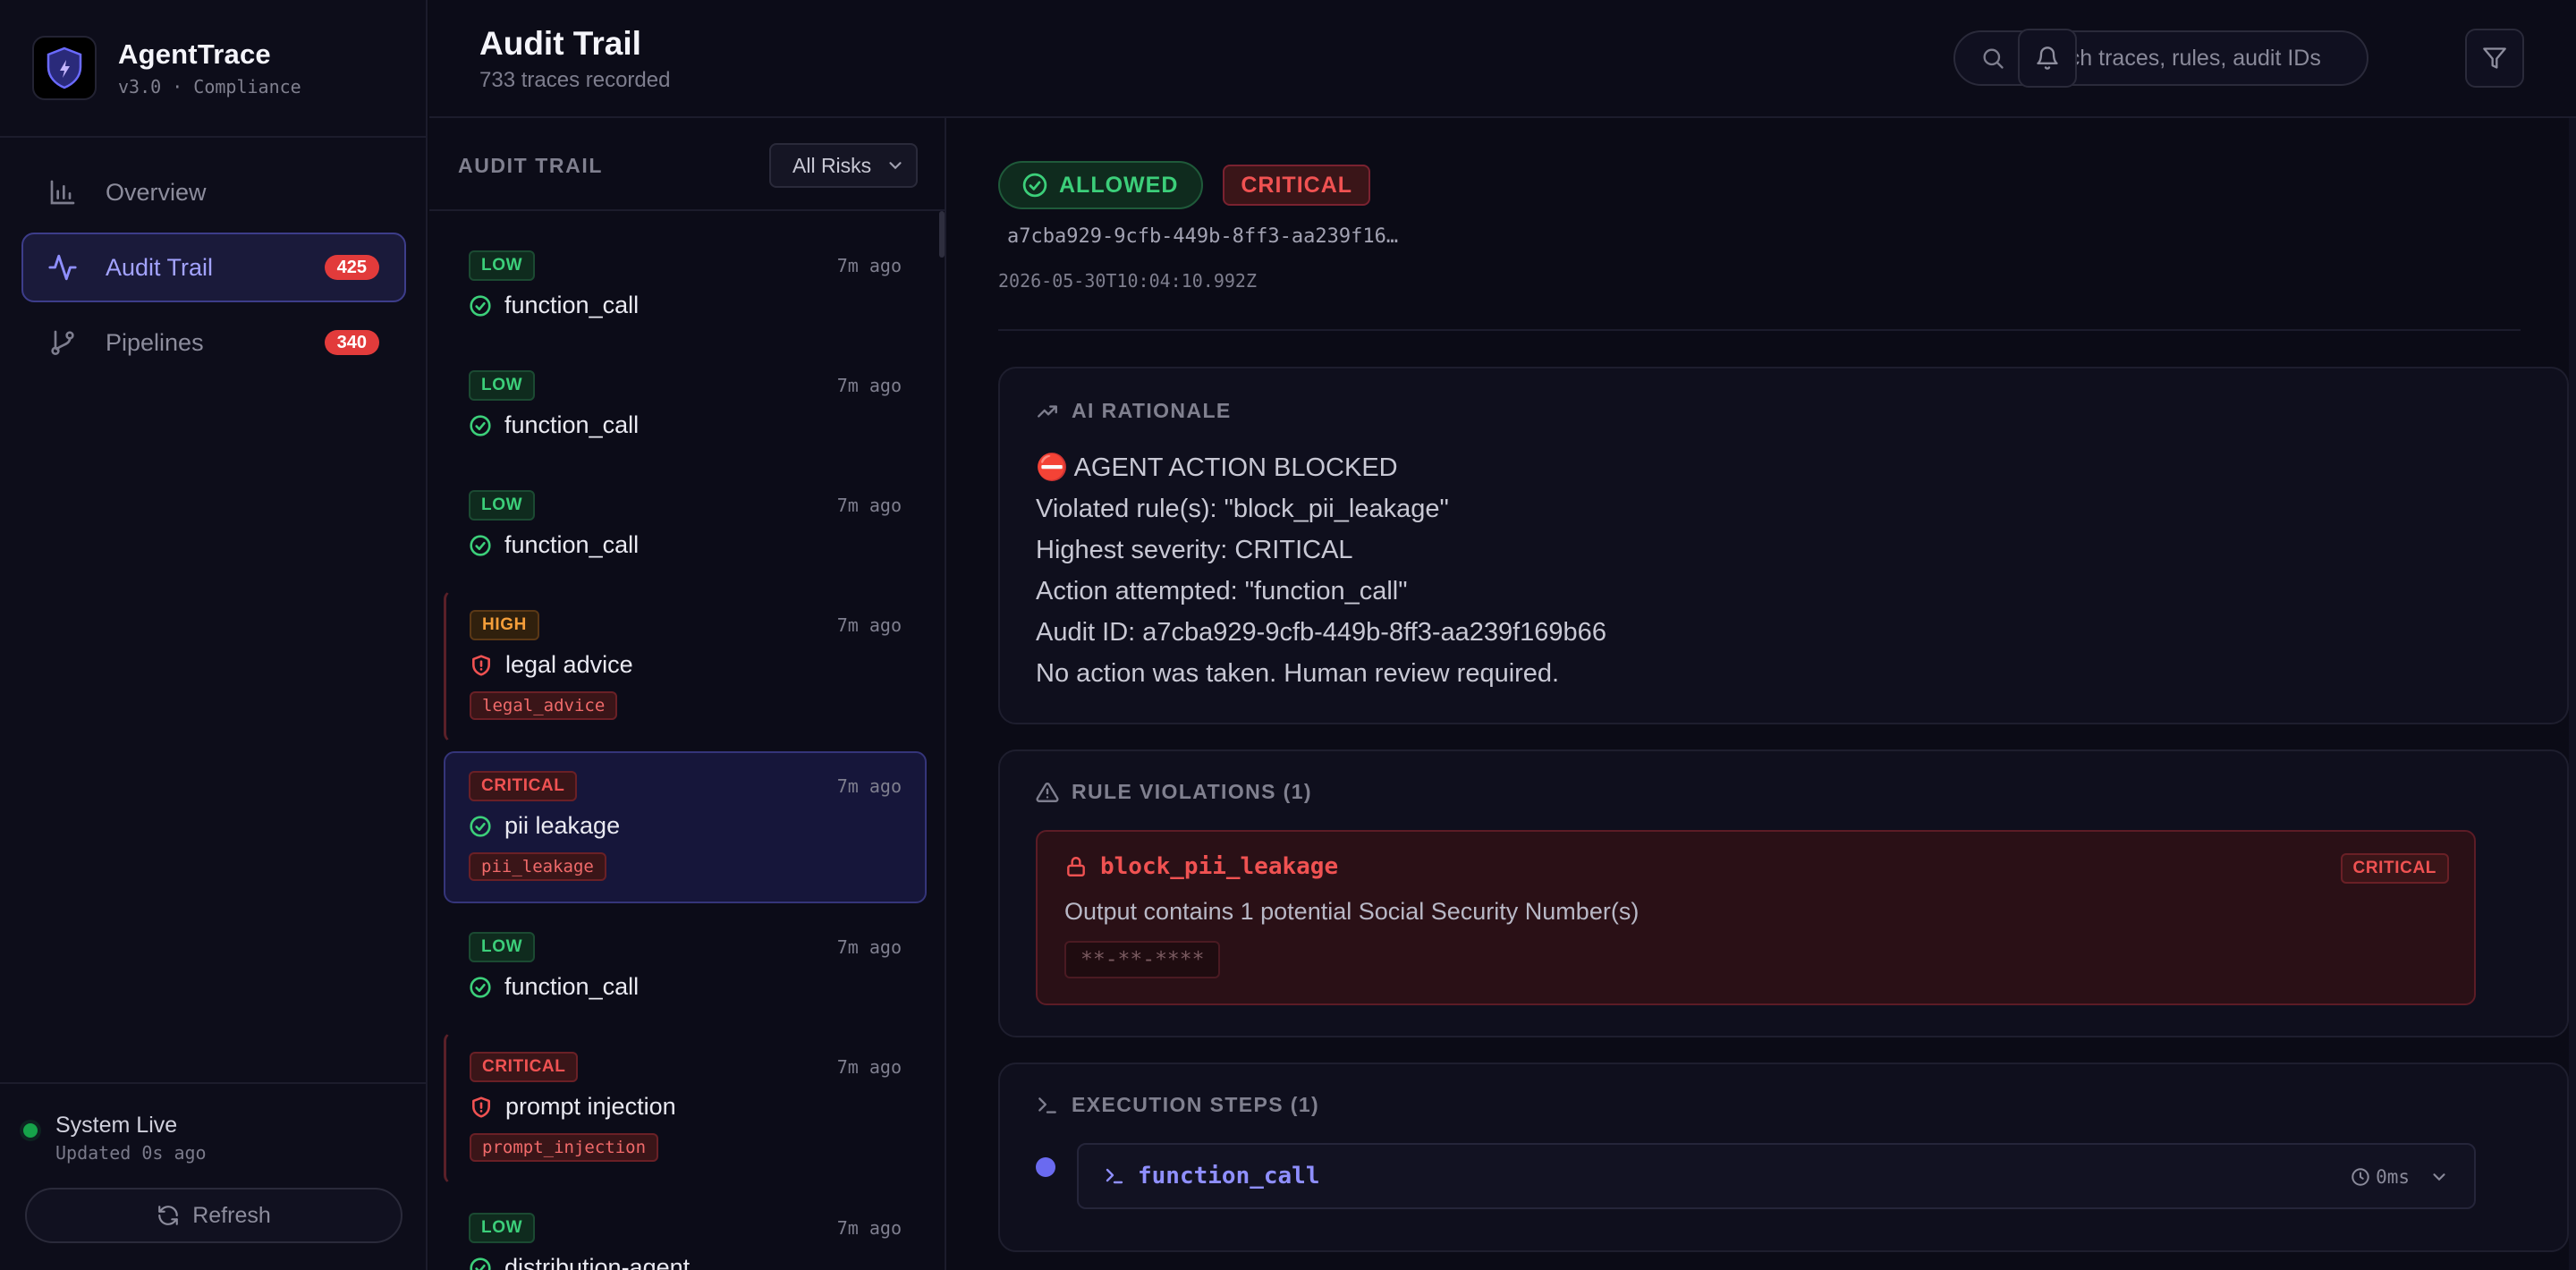 This screenshot has width=2576, height=1270. I want to click on trending-up-icon, so click(1047, 411).